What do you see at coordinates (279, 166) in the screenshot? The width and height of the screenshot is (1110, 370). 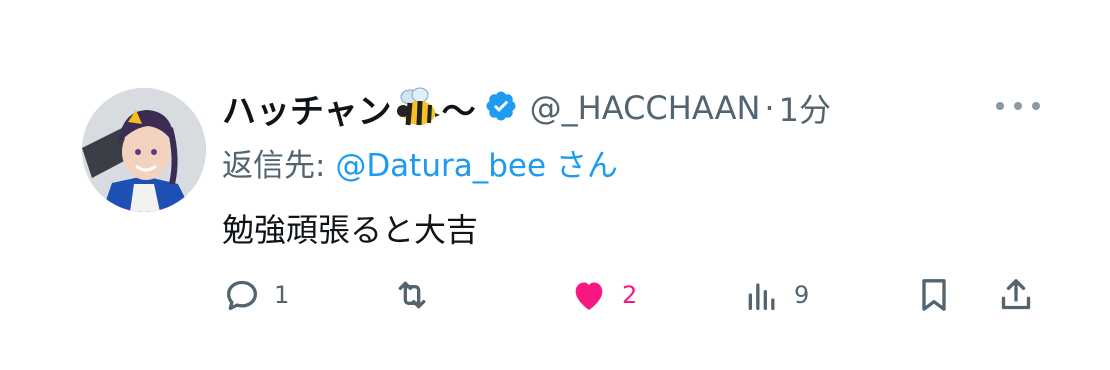 I see `reply-prefix: 返信先:` at bounding box center [279, 166].